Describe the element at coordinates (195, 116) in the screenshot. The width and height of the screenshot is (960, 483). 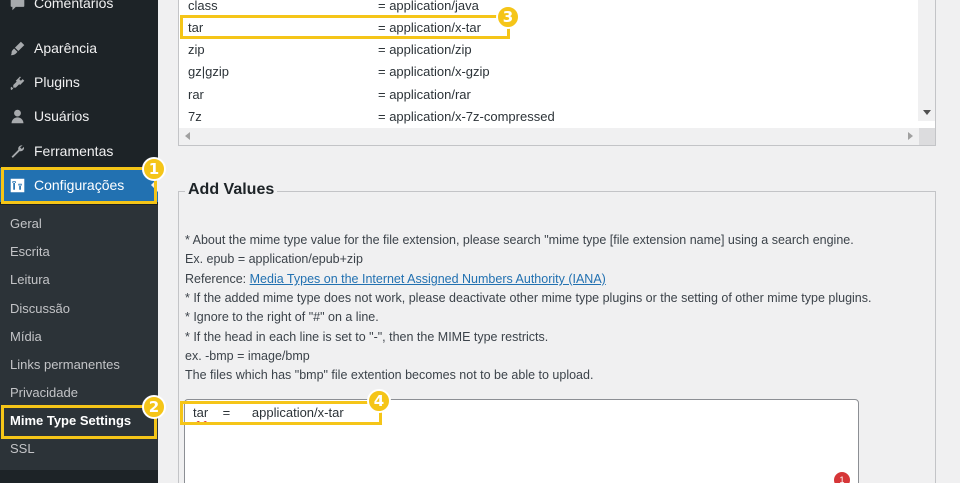
I see `mime-ext: 7z` at that location.